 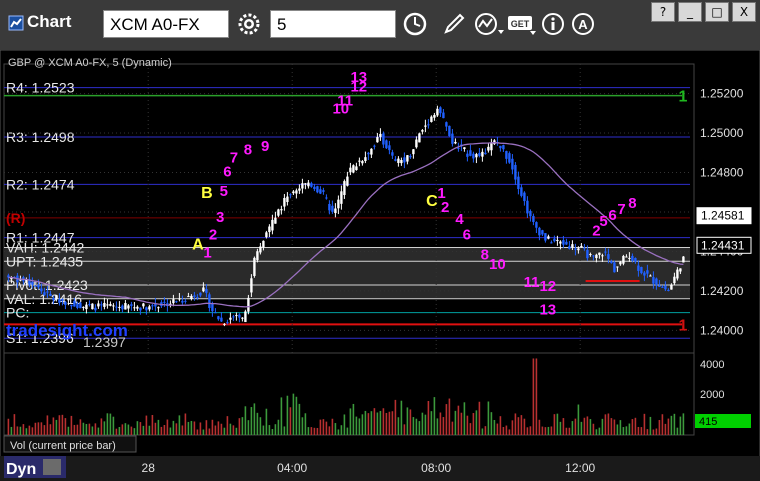 I want to click on s1-extra-value: 1.2397, so click(x=104, y=342).